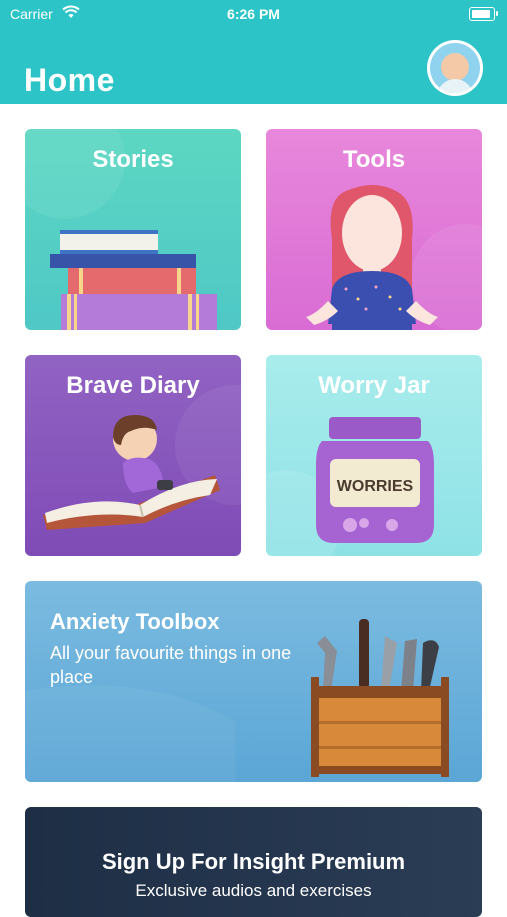 The width and height of the screenshot is (507, 917). I want to click on brave-diary-card: Brave Diary, so click(133, 455).